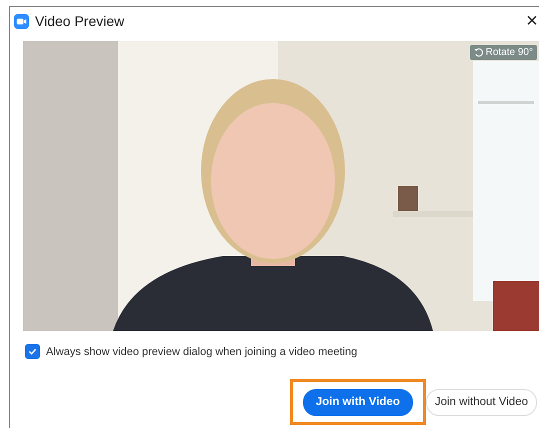  What do you see at coordinates (478, 52) in the screenshot?
I see `rotate-icon` at bounding box center [478, 52].